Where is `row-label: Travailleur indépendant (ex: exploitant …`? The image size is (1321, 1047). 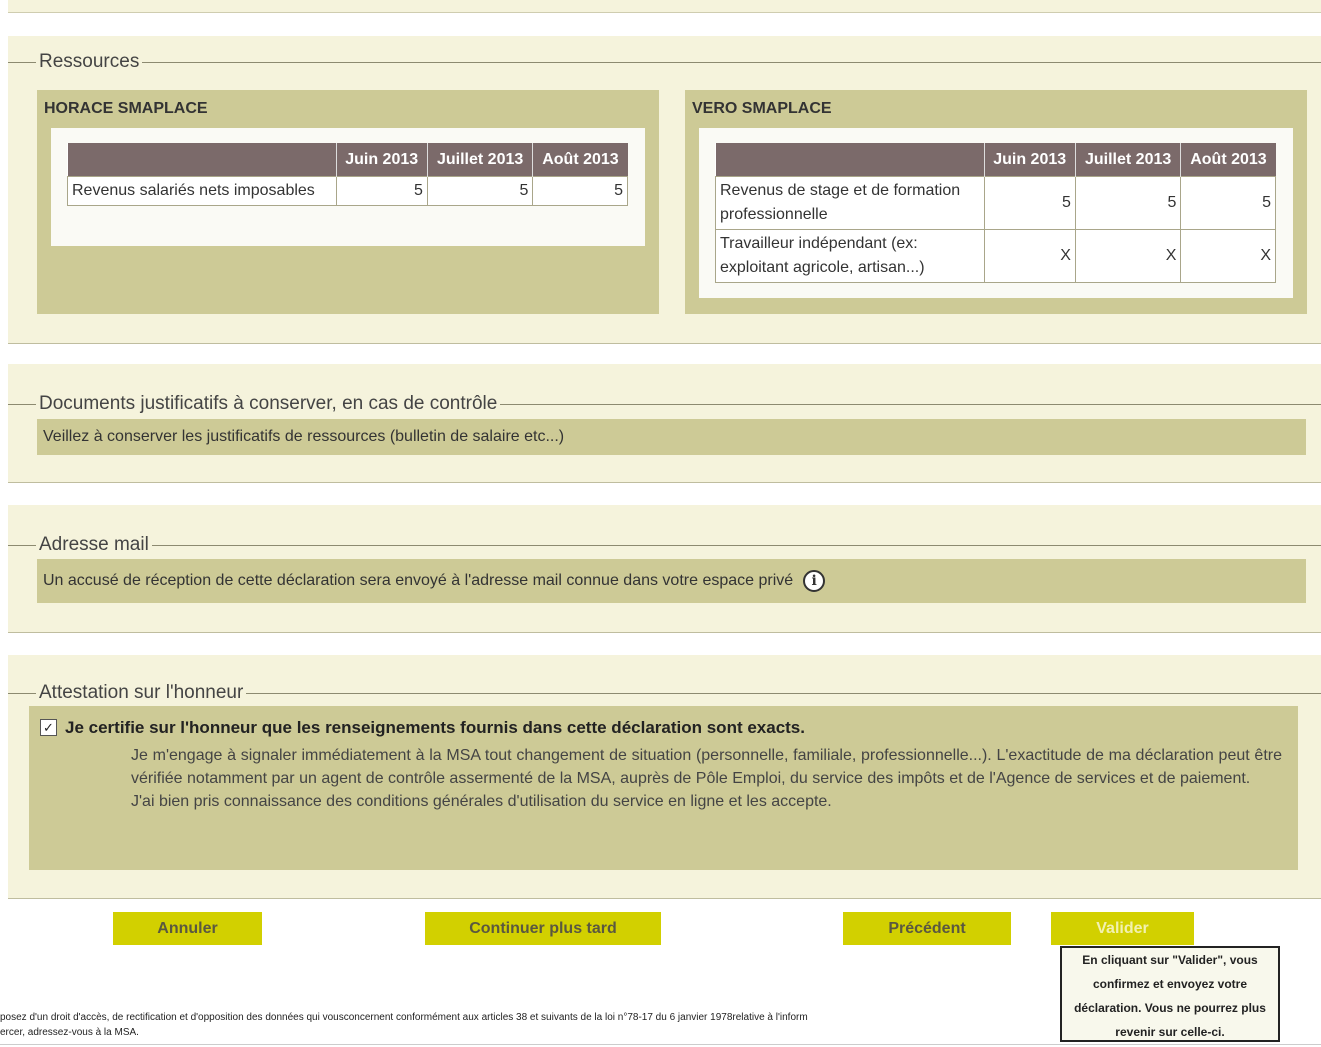 row-label: Travailleur indépendant (ex: exploitant … is located at coordinates (850, 256).